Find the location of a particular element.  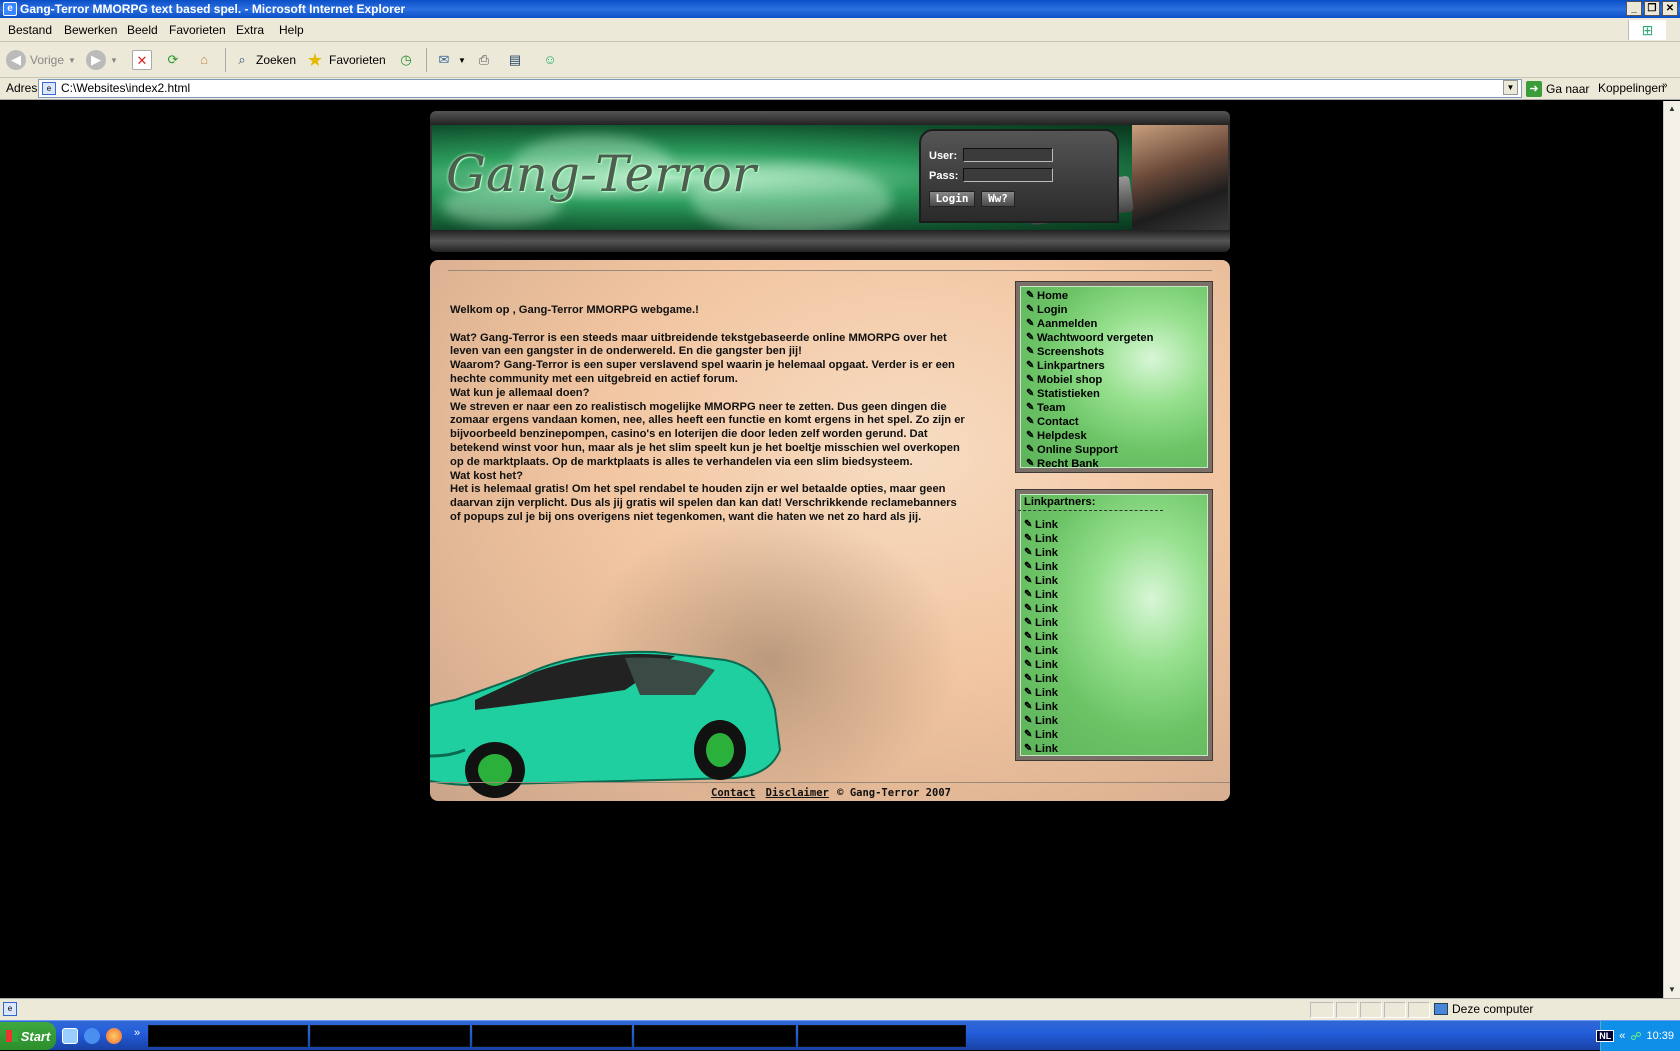

forgot-password-button: Ww? is located at coordinates (998, 199).